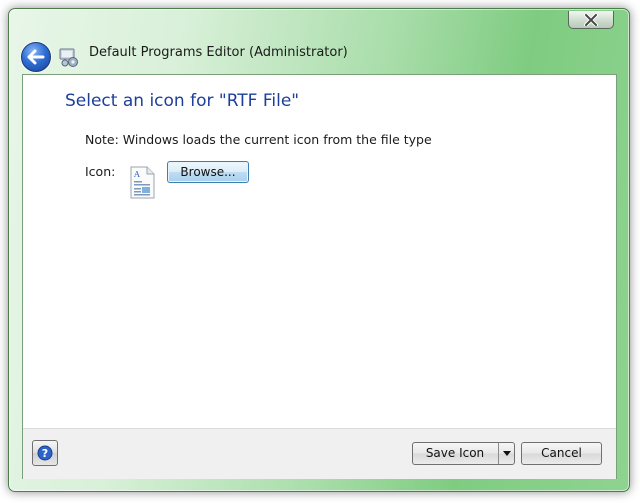 This screenshot has width=640, height=503. What do you see at coordinates (68, 57) in the screenshot?
I see `default-programs-icon` at bounding box center [68, 57].